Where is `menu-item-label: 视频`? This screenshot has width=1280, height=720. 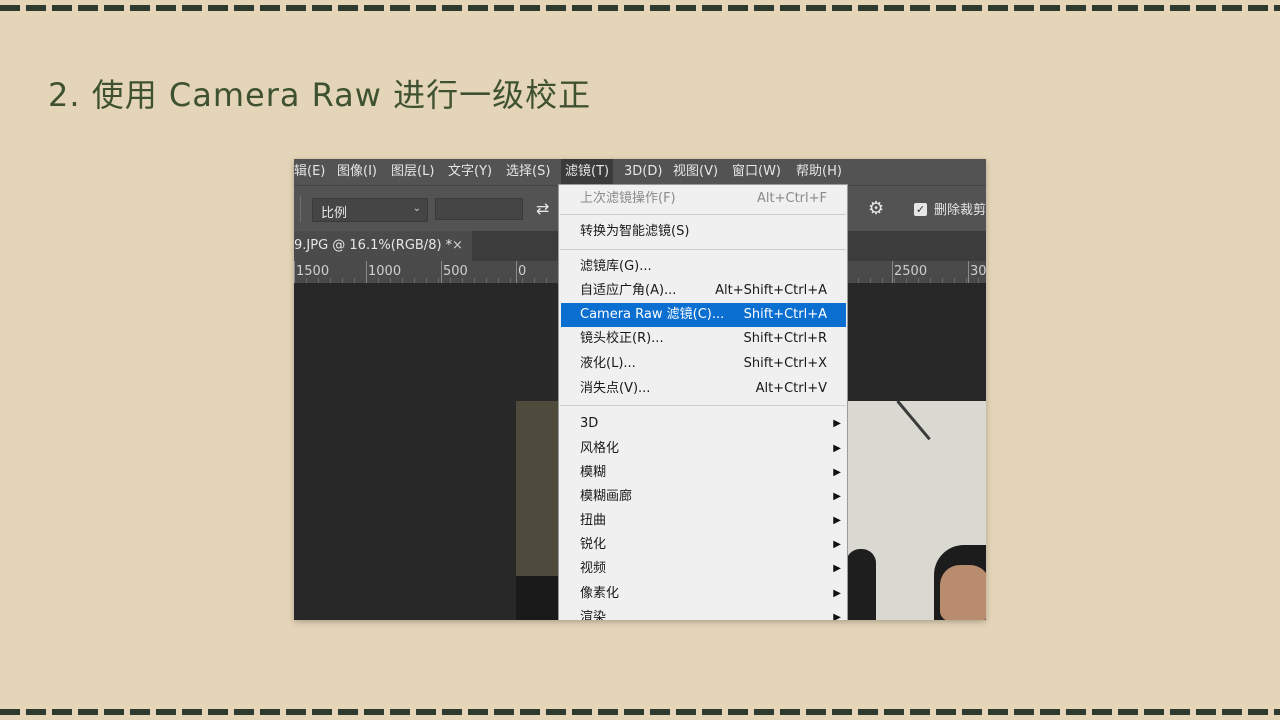
menu-item-label: 视频 is located at coordinates (593, 568).